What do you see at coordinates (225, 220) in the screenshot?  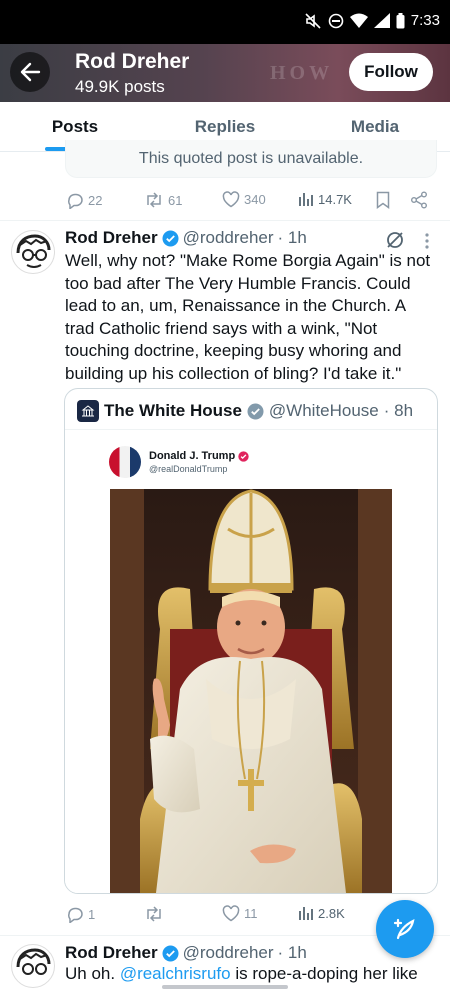 I see `post-divider` at bounding box center [225, 220].